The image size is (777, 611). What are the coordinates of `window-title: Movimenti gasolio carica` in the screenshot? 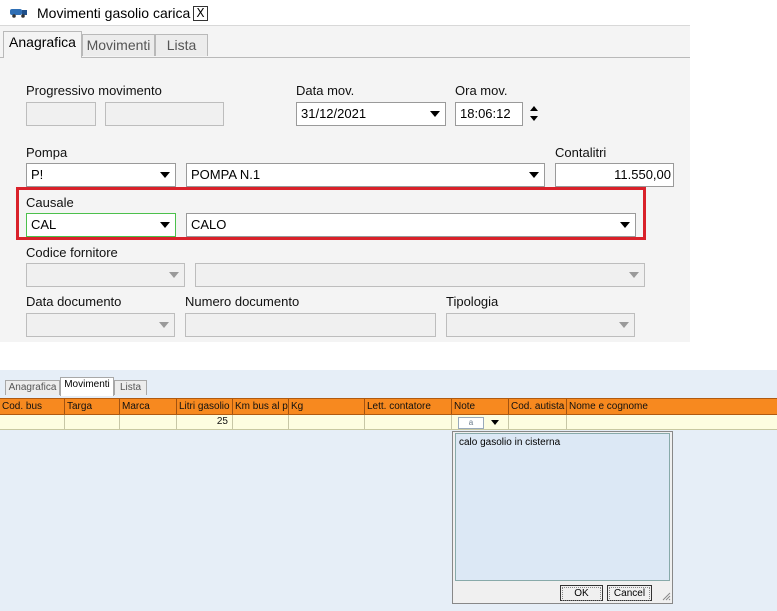 It's located at (114, 13).